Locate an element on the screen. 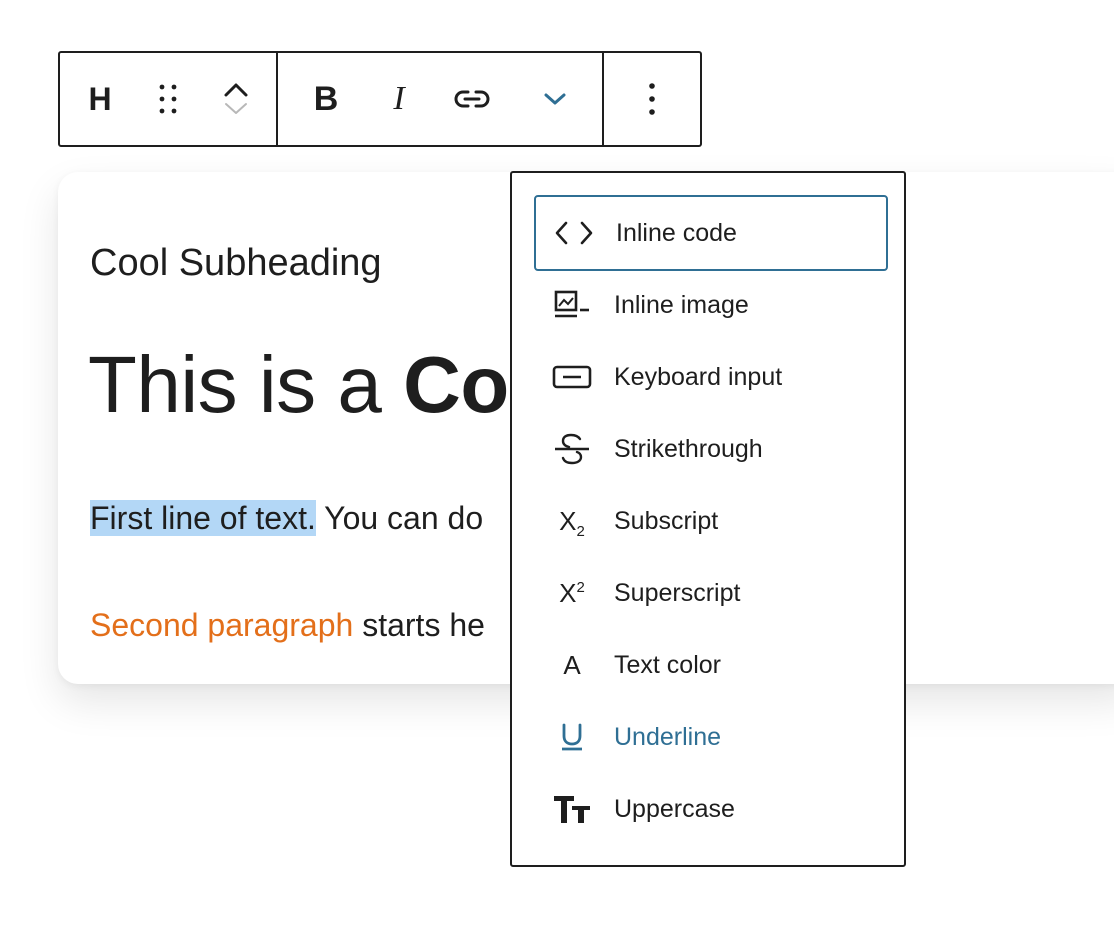 The height and width of the screenshot is (934, 1114). paragraph-block-2: Second paragraph starts he is located at coordinates (287, 625).